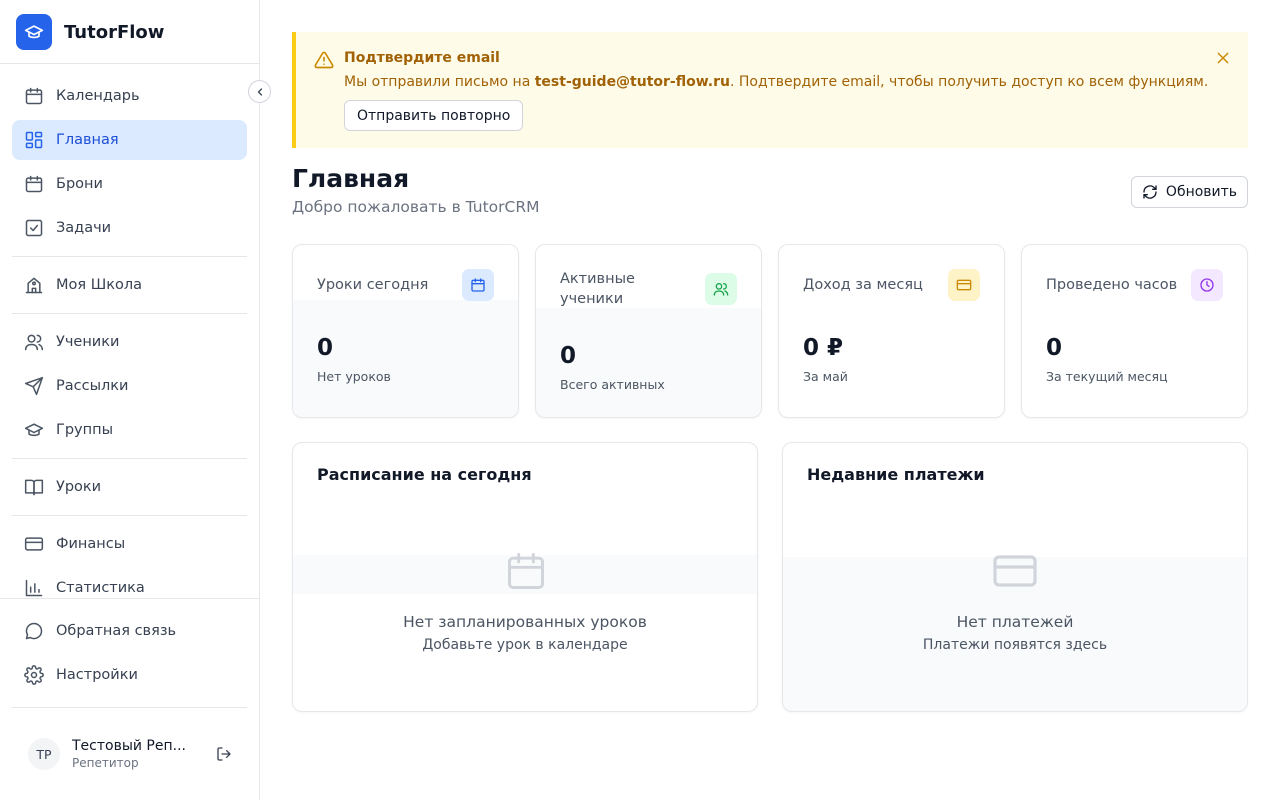 This screenshot has height=800, width=1280. Describe the element at coordinates (891, 331) in the screenshot. I see `stat-card-monthly-income: Доход за месяц 0 ₽ За май` at that location.